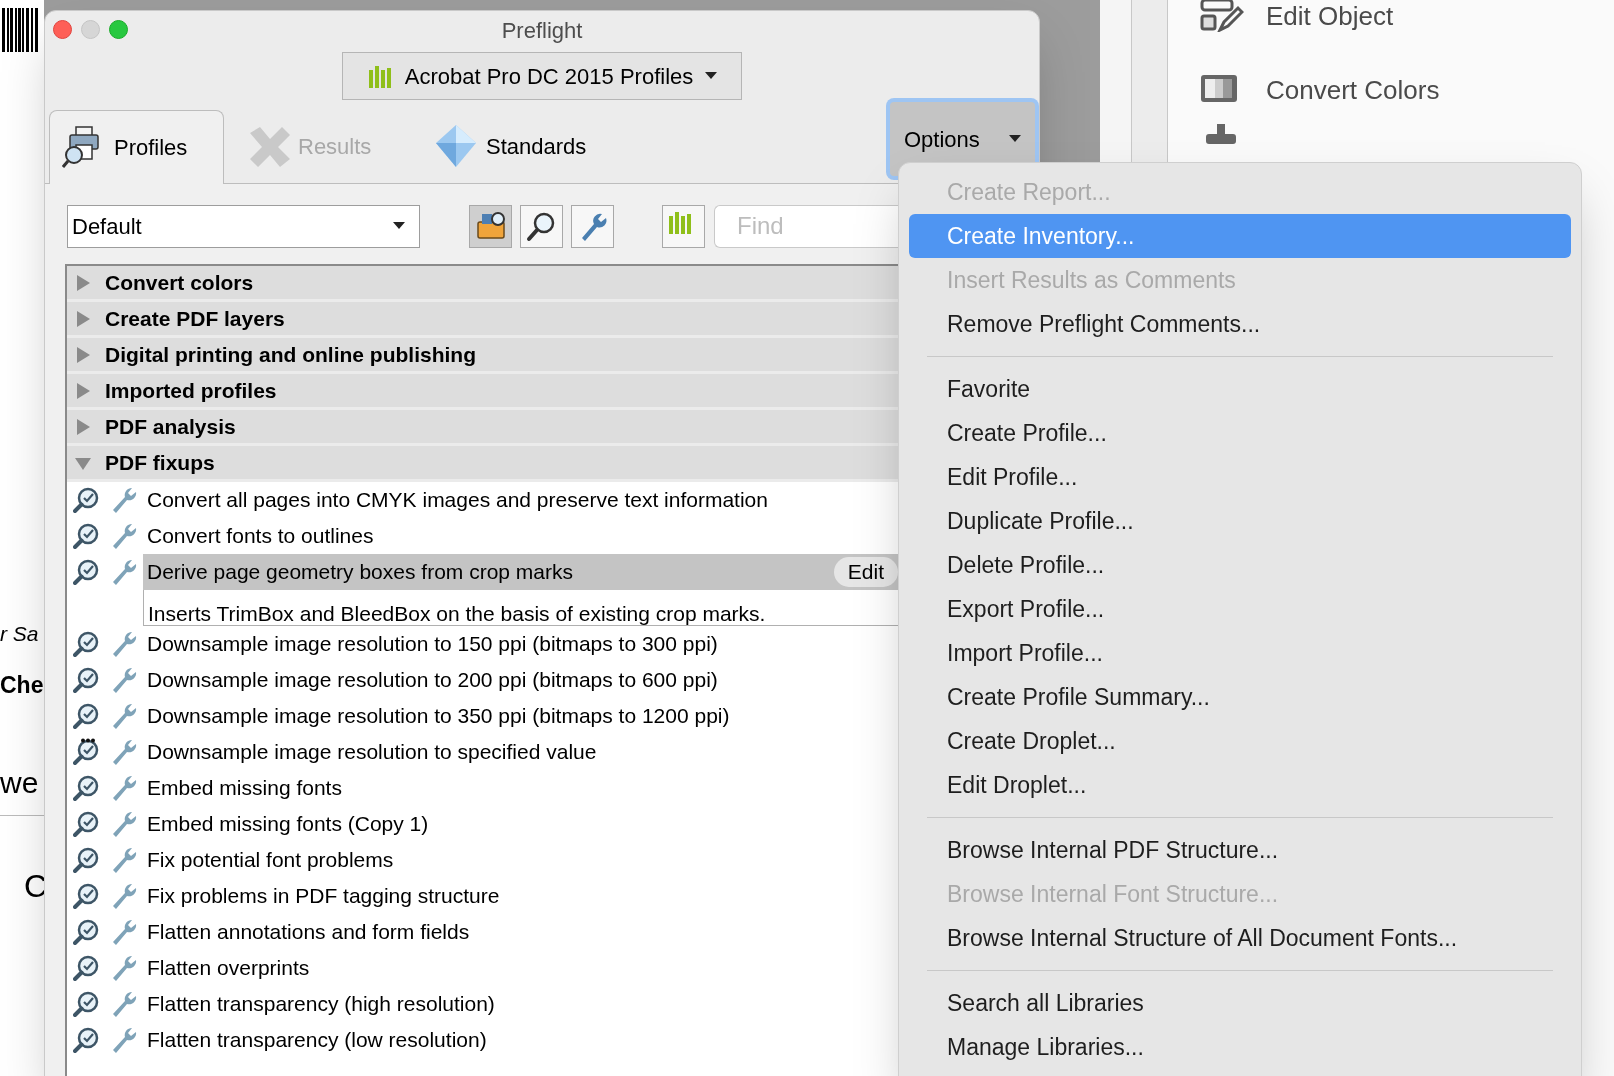 The height and width of the screenshot is (1076, 1614). I want to click on document-text: C, so click(36, 886).